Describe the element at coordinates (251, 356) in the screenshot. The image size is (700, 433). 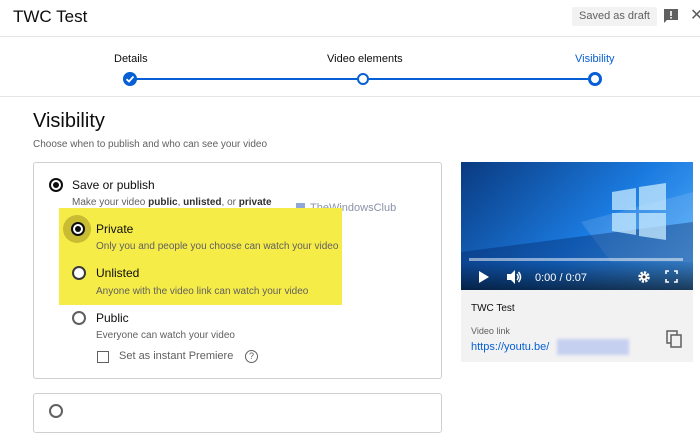
I see `help-icon: ?` at that location.